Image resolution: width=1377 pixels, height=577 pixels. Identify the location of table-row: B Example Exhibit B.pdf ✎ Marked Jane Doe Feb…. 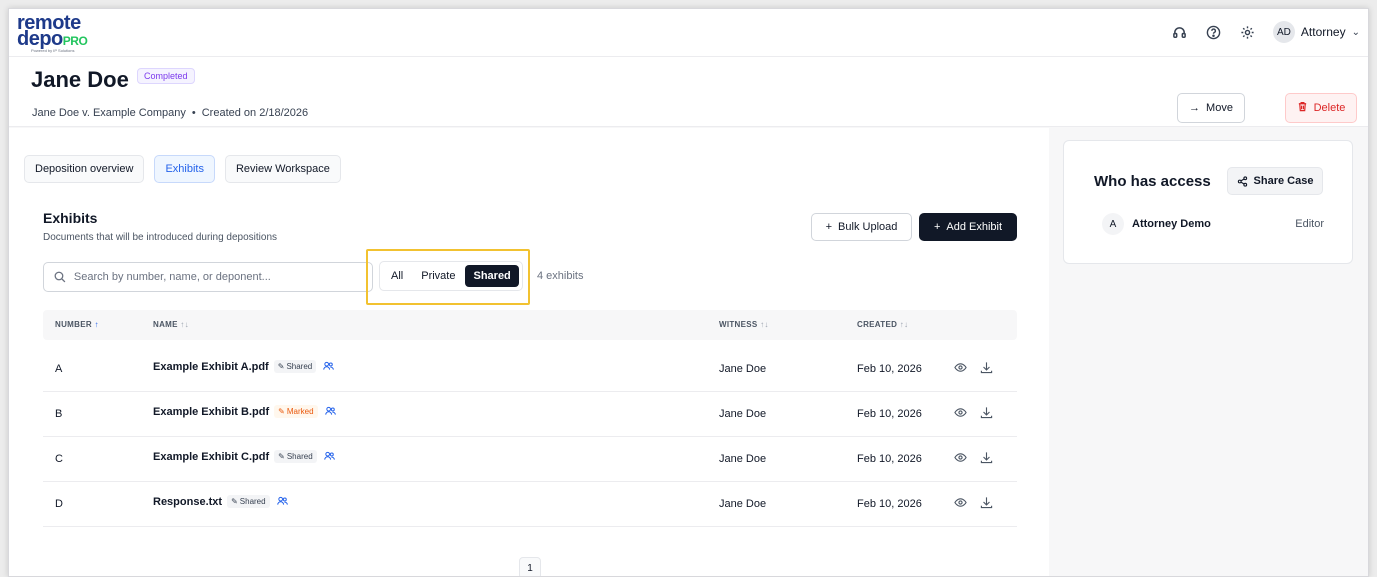
(530, 414).